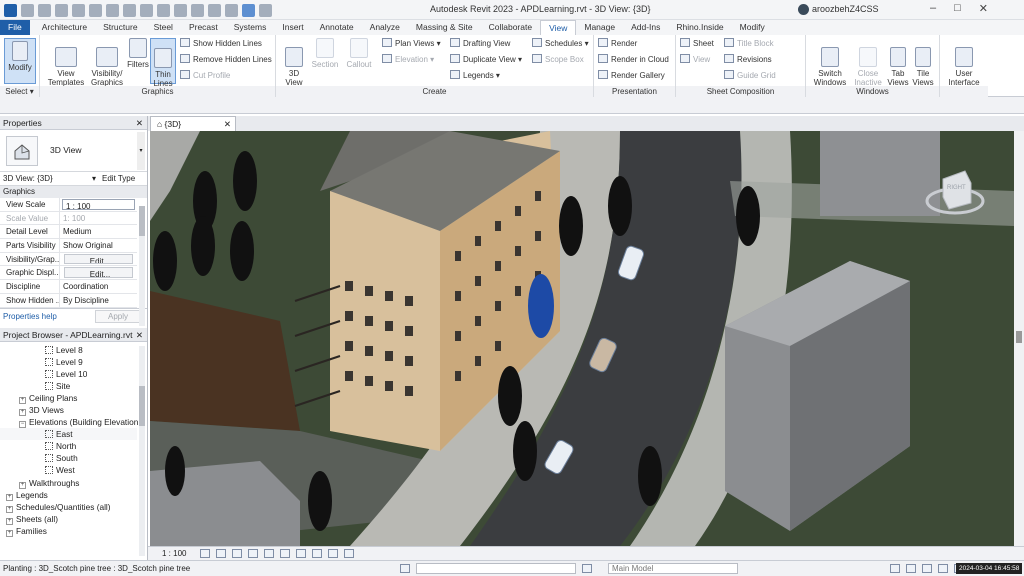 The height and width of the screenshot is (576, 1024). What do you see at coordinates (118, 179) in the screenshot?
I see `edit-type-button: Edit Type` at bounding box center [118, 179].